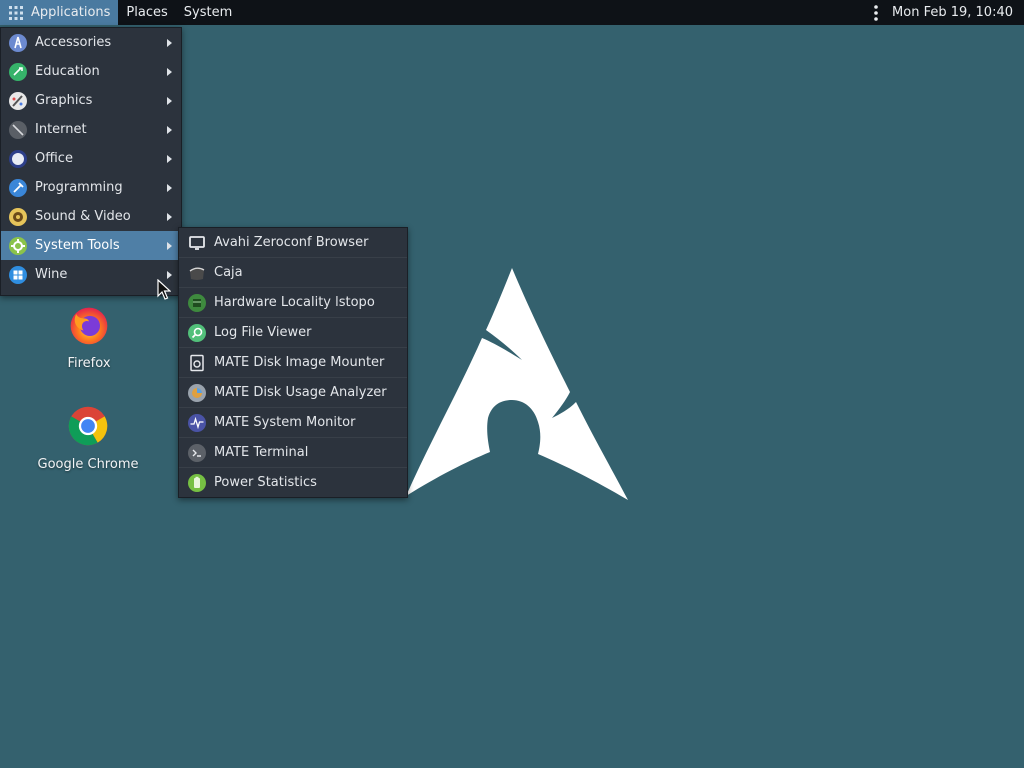 The image size is (1024, 768). I want to click on menu-item-internet: Internet, so click(91, 129).